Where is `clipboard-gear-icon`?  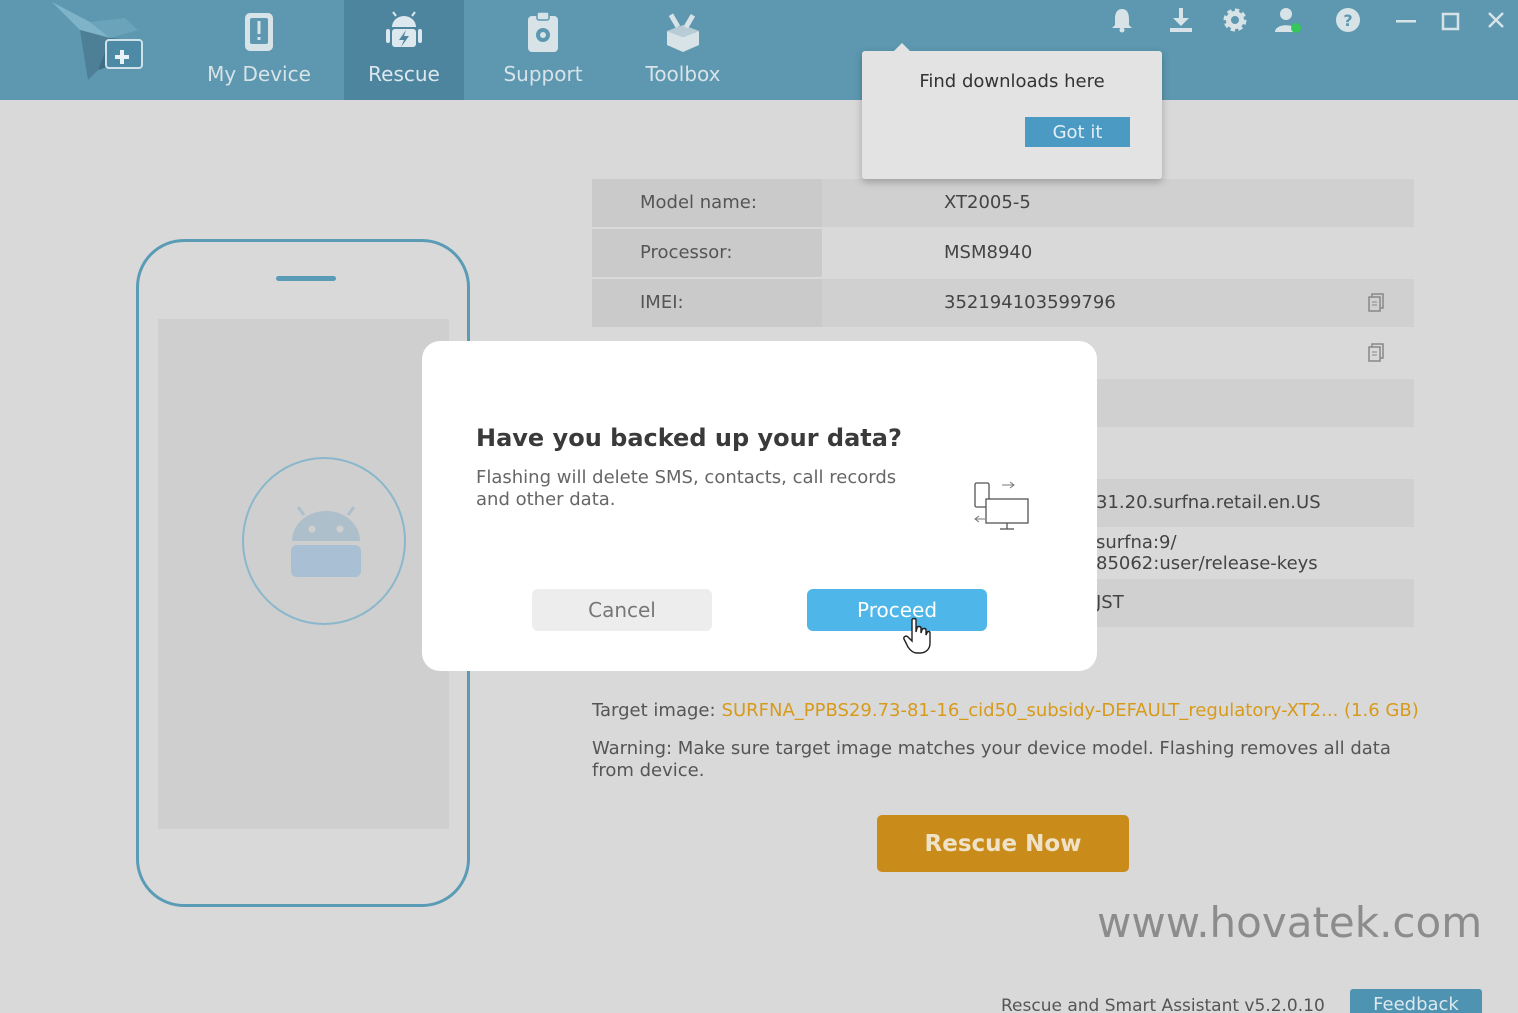
clipboard-gear-icon is located at coordinates (543, 32).